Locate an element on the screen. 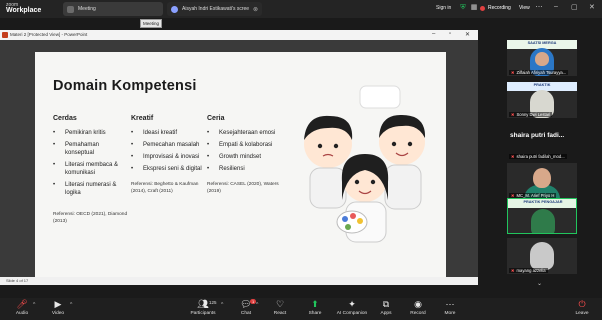 The image size is (602, 320). list-item: Growth mindset is located at coordinates (244, 157).